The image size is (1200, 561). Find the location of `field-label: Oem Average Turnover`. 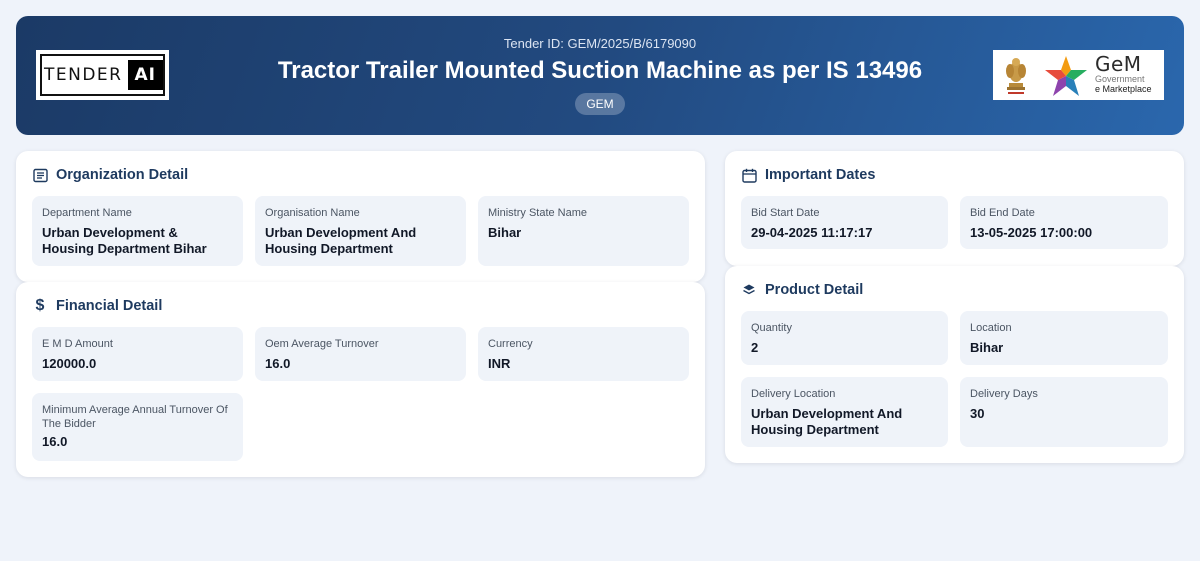

field-label: Oem Average Turnover is located at coordinates (322, 344).